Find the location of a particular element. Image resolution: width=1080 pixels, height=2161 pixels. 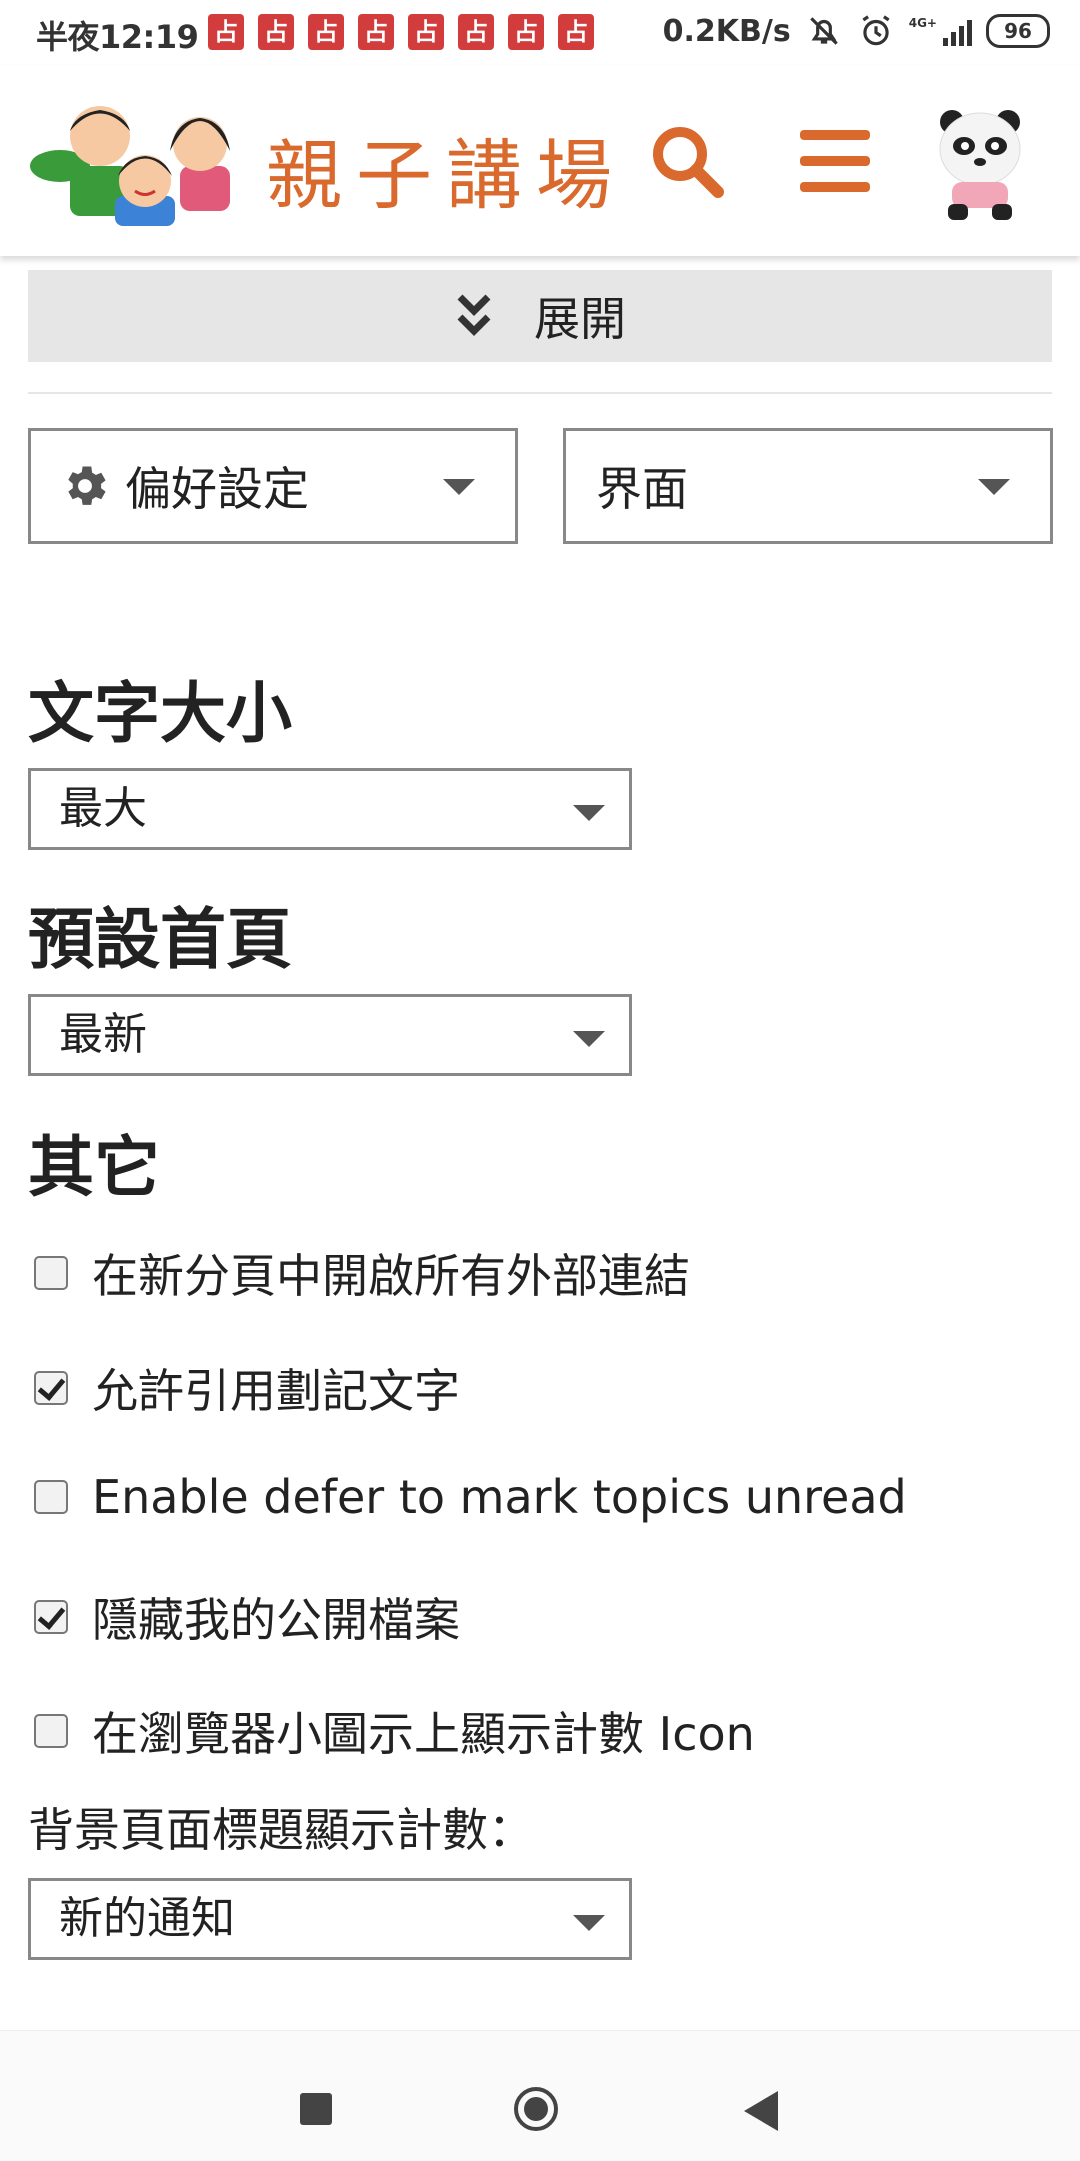

family-logo-icon is located at coordinates (140, 161).